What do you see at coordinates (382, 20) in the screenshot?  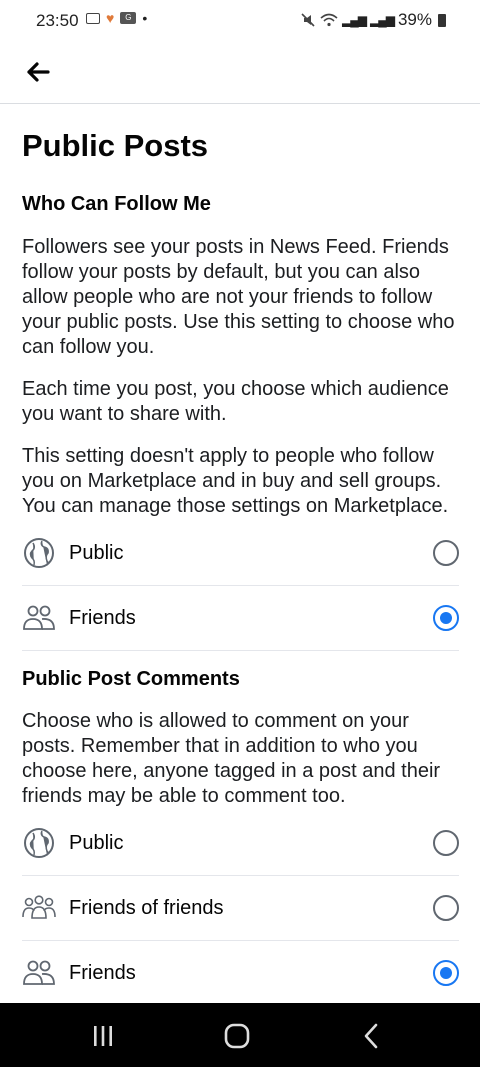 I see `signal-icon-2: ▂▄▆` at bounding box center [382, 20].